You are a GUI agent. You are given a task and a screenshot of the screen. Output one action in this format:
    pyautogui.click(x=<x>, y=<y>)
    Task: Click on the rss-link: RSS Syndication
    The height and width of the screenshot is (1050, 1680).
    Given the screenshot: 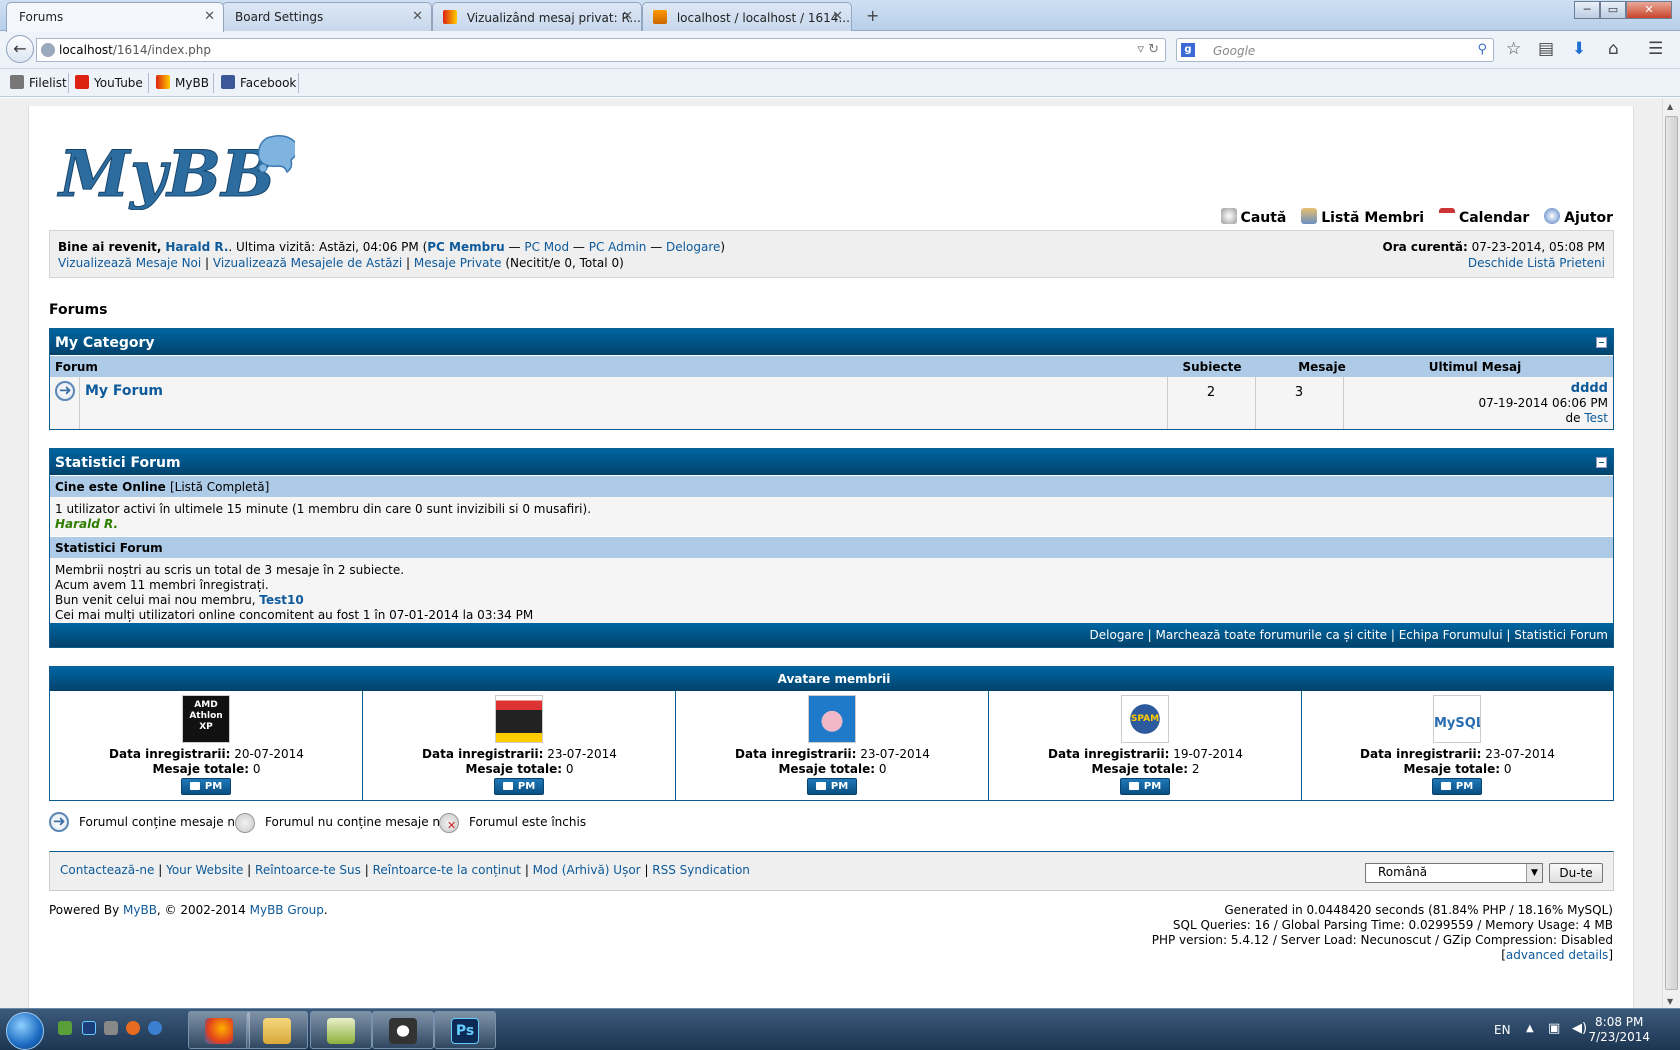 What is the action you would take?
    pyautogui.click(x=701, y=870)
    